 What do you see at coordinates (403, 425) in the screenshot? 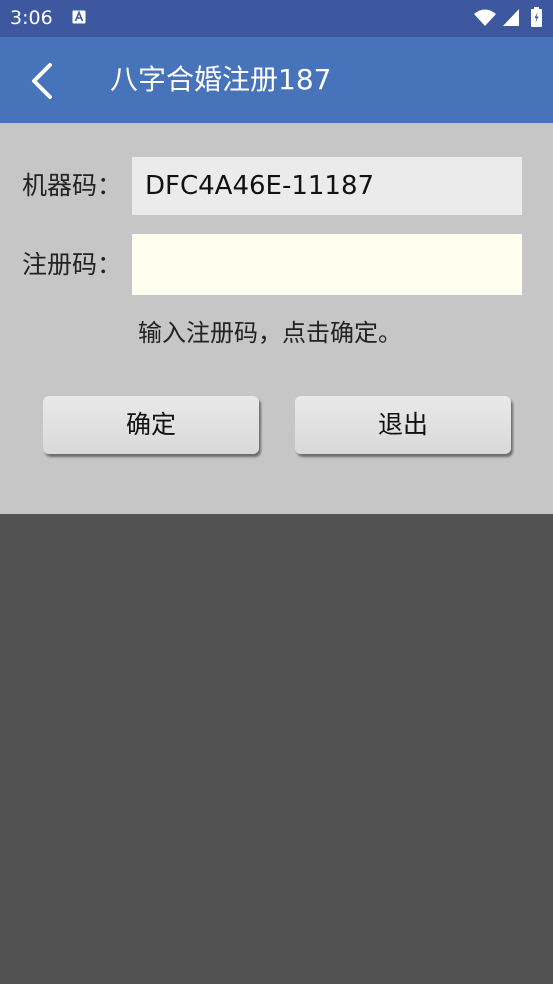
I see `exit-button: 退出` at bounding box center [403, 425].